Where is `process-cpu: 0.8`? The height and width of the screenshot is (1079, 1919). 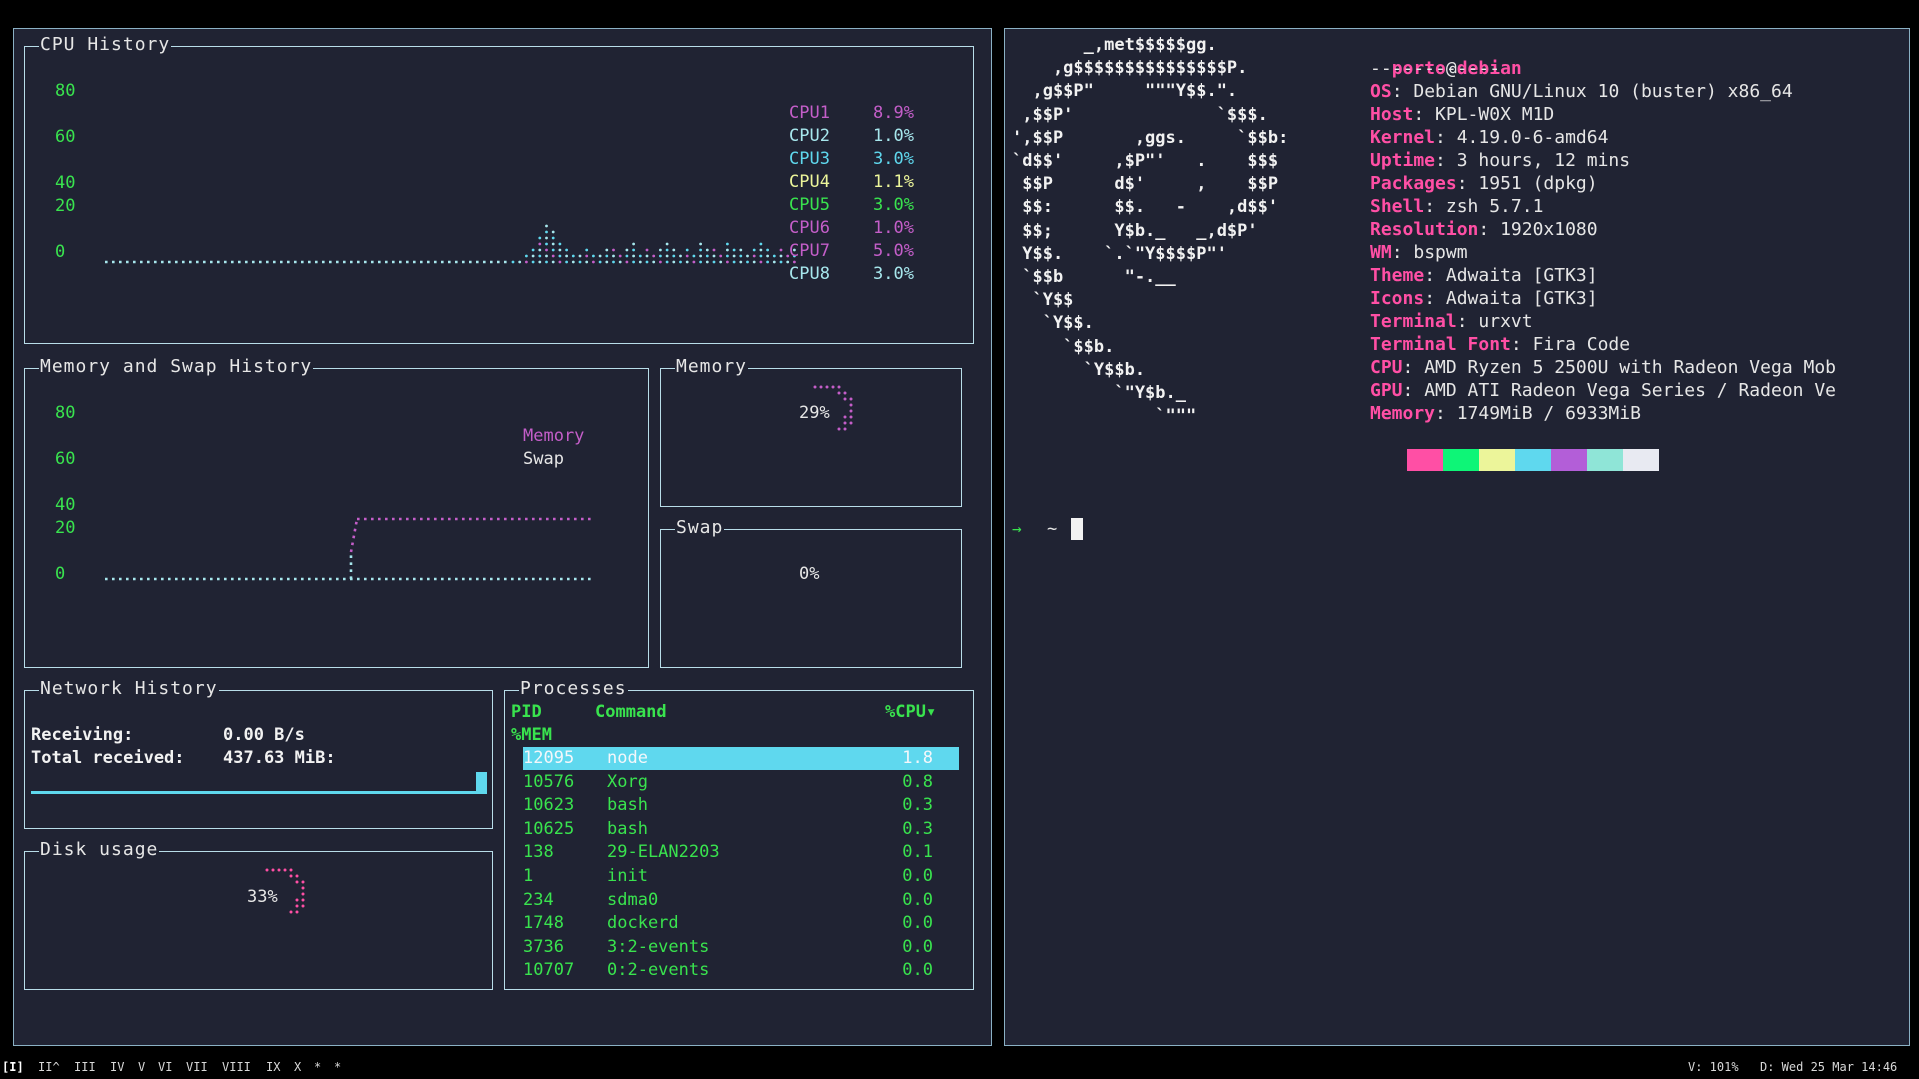 process-cpu: 0.8 is located at coordinates (917, 781).